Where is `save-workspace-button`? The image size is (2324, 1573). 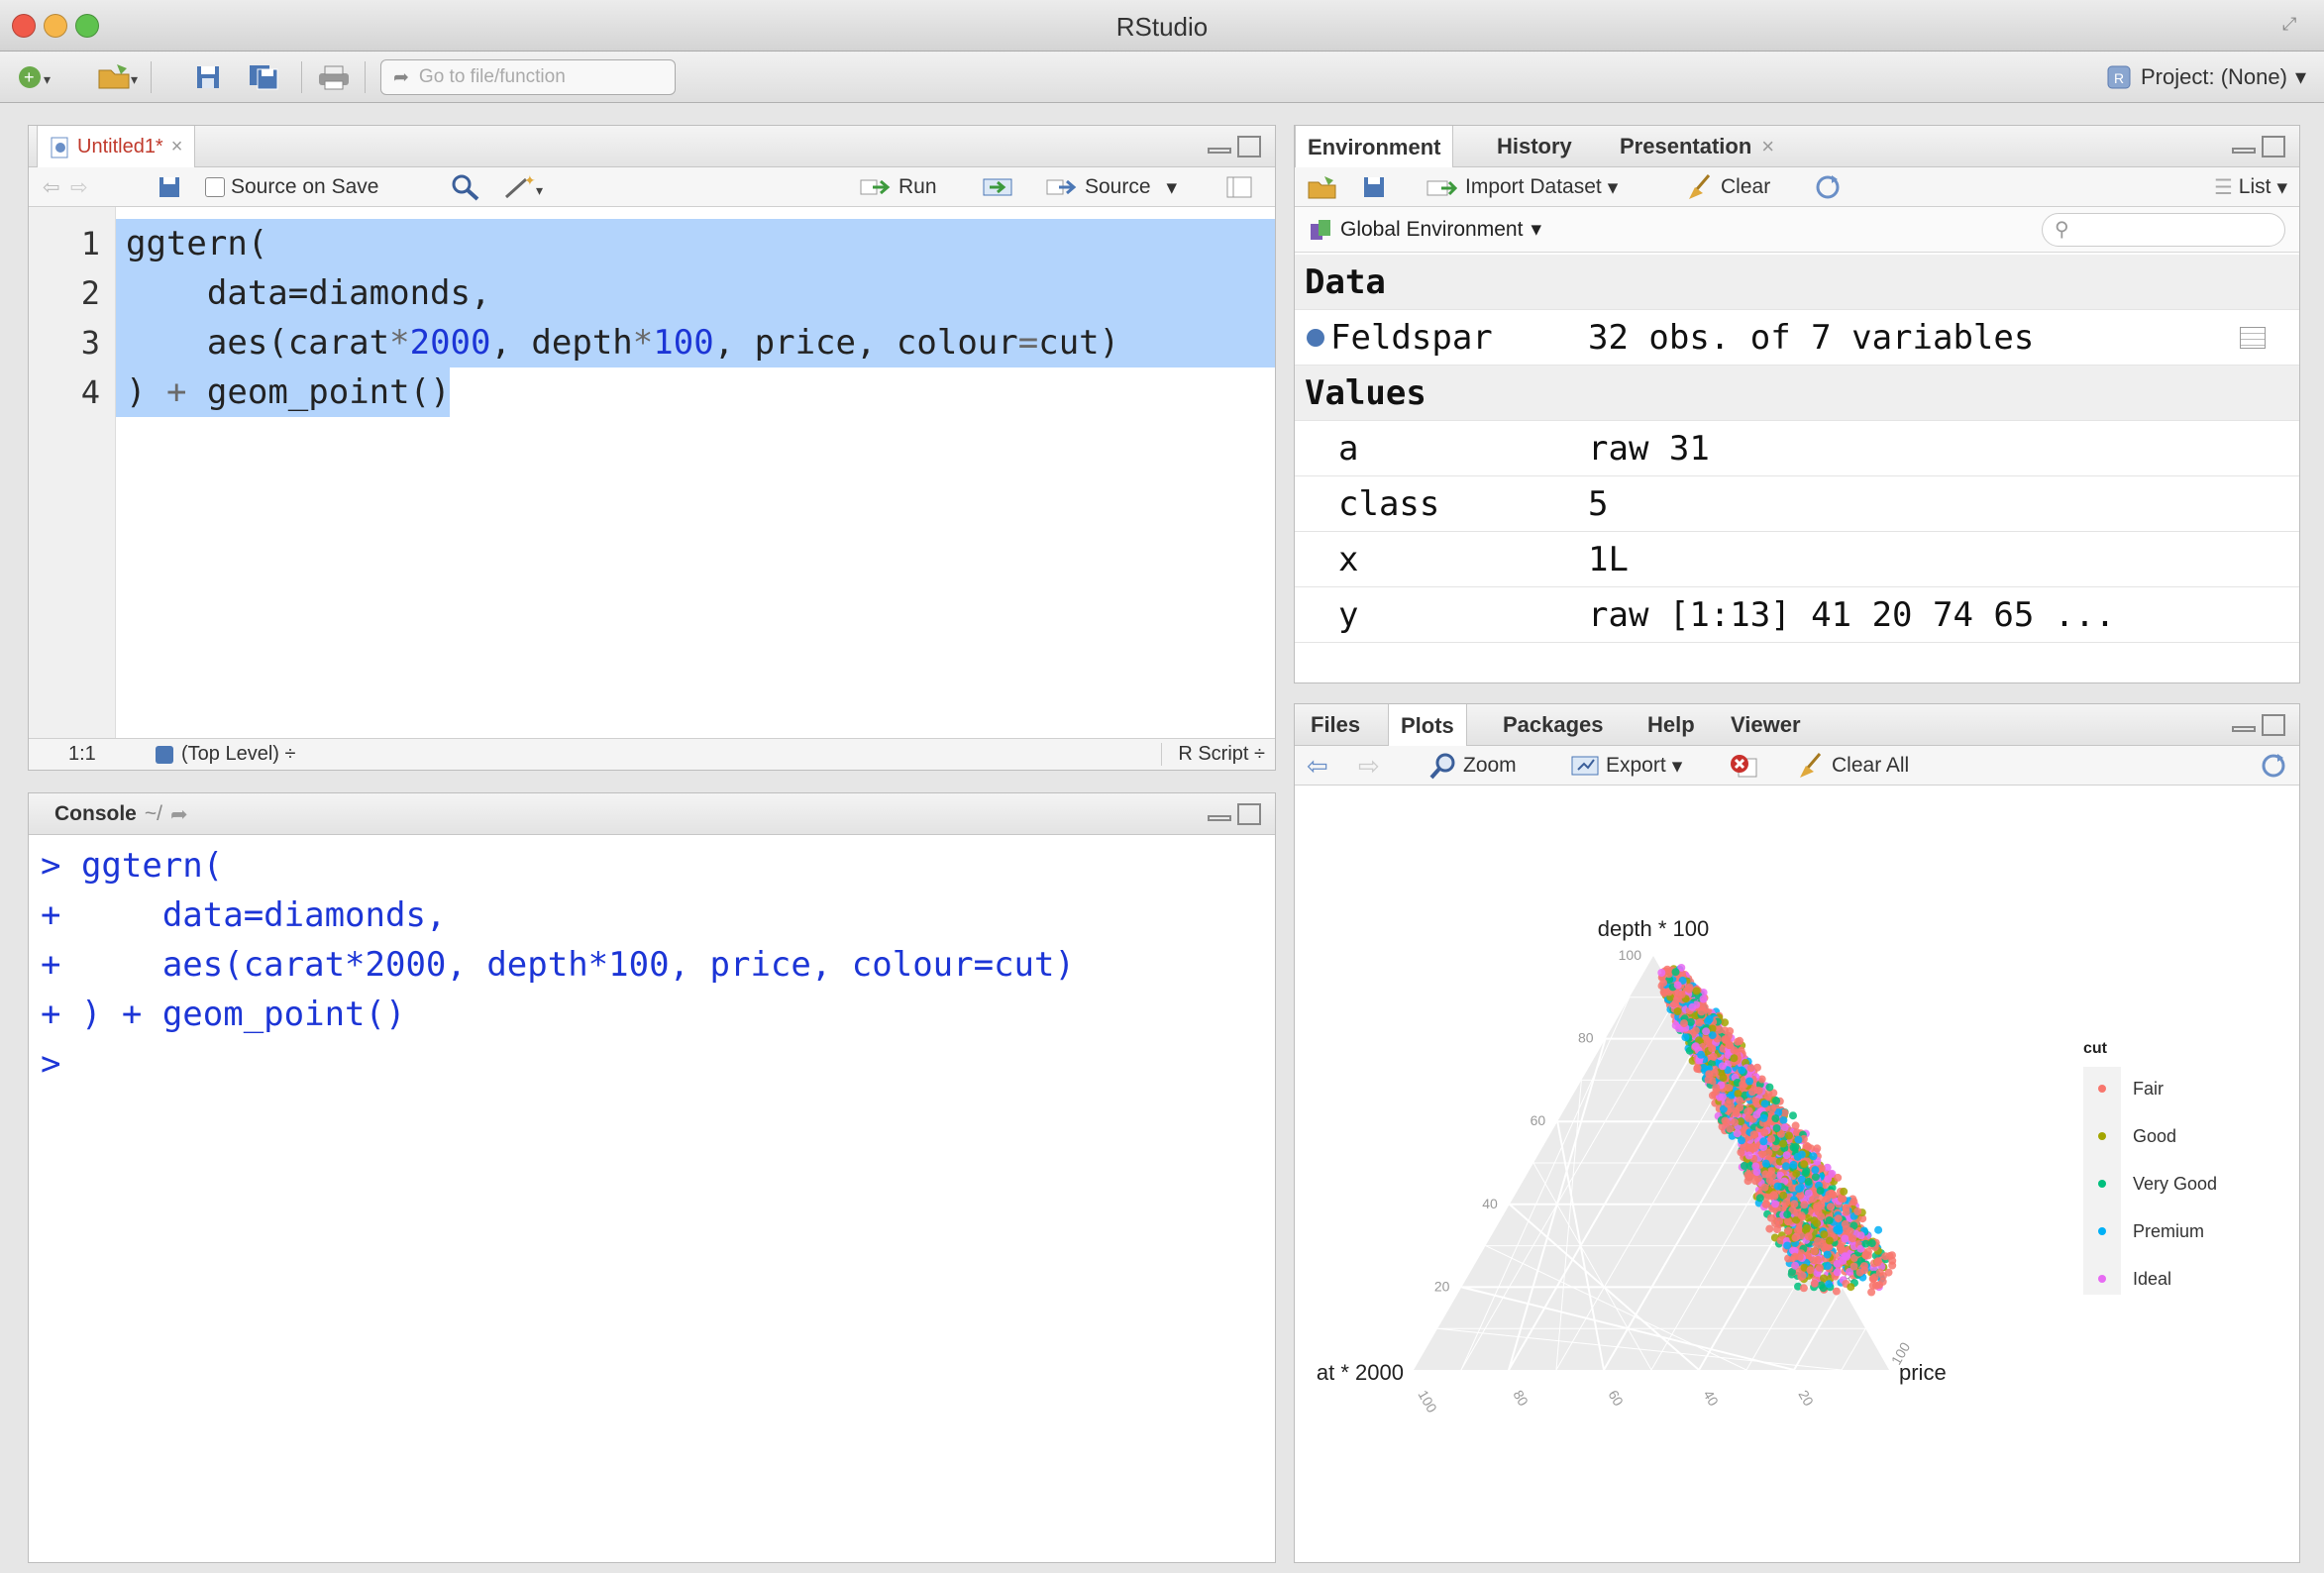
save-workspace-button is located at coordinates (1374, 187).